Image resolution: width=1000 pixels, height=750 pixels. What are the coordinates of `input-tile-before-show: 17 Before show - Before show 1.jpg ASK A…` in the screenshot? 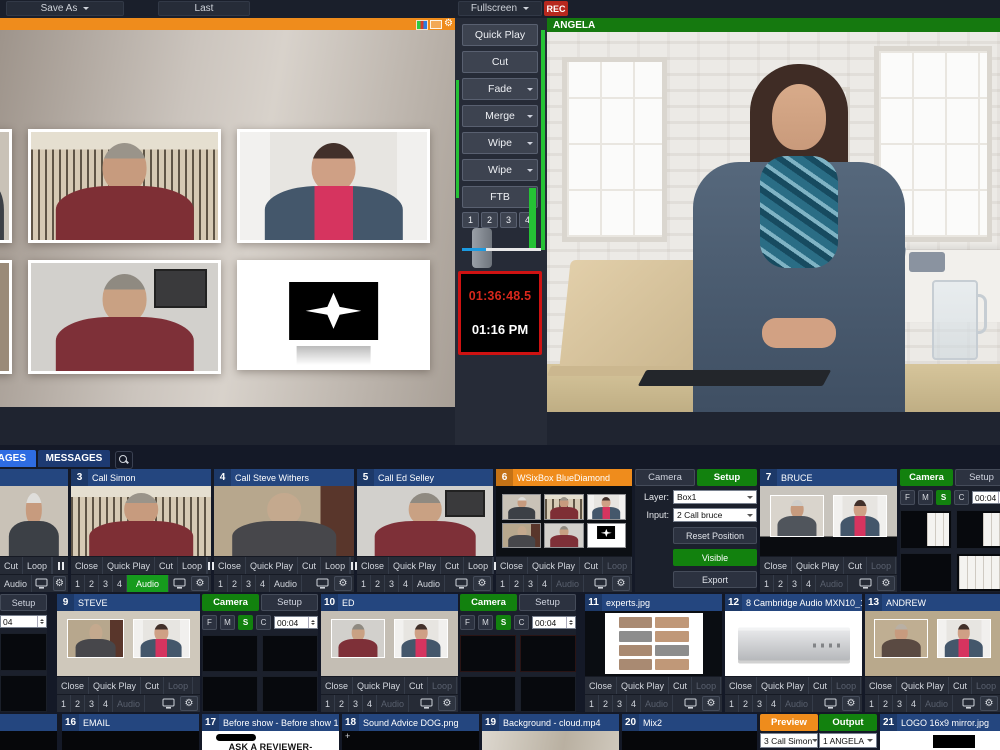 It's located at (270, 732).